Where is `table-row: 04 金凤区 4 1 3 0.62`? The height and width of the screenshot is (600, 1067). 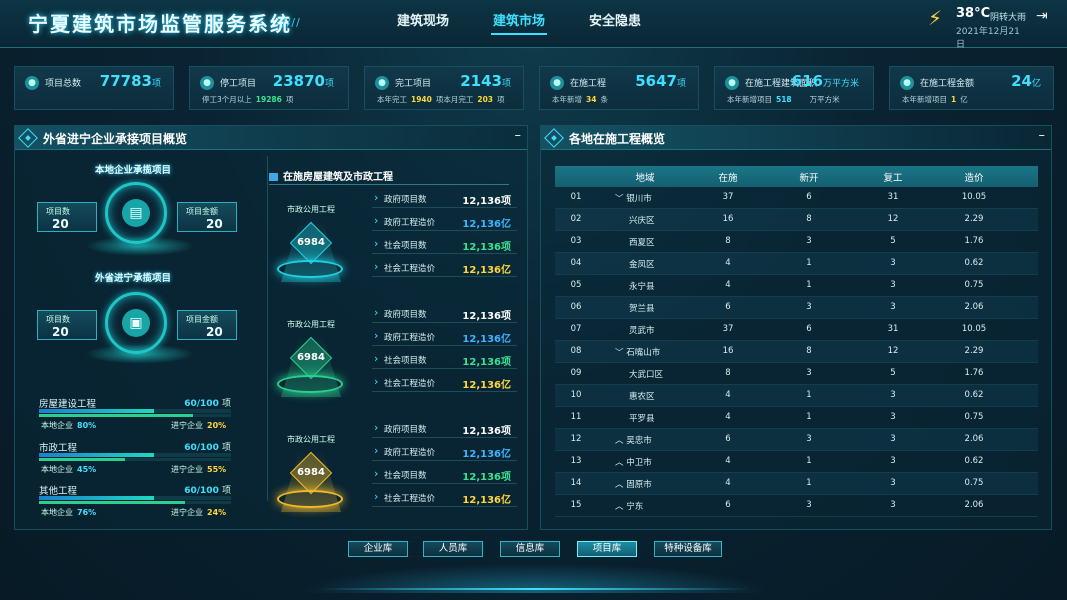 table-row: 04 金凤区 4 1 3 0.62 is located at coordinates (796, 264).